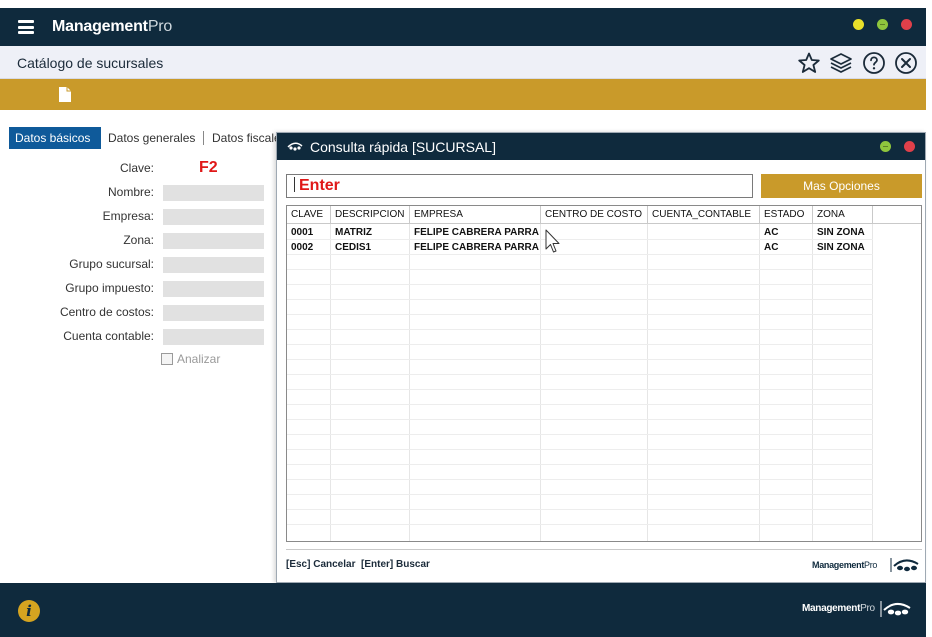 The height and width of the screenshot is (637, 932). I want to click on search-input: Enter, so click(519, 186).